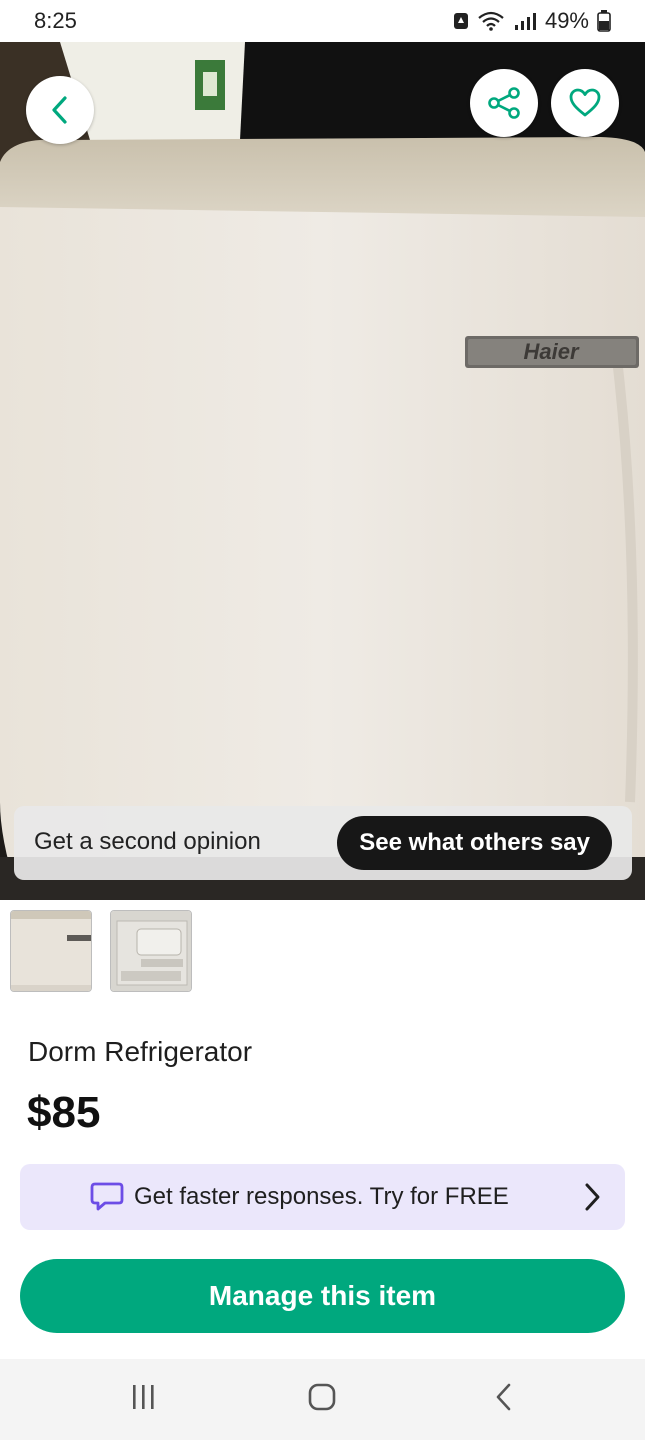 The height and width of the screenshot is (1440, 645). I want to click on second-opinion-text: Get a second opinion, so click(147, 841).